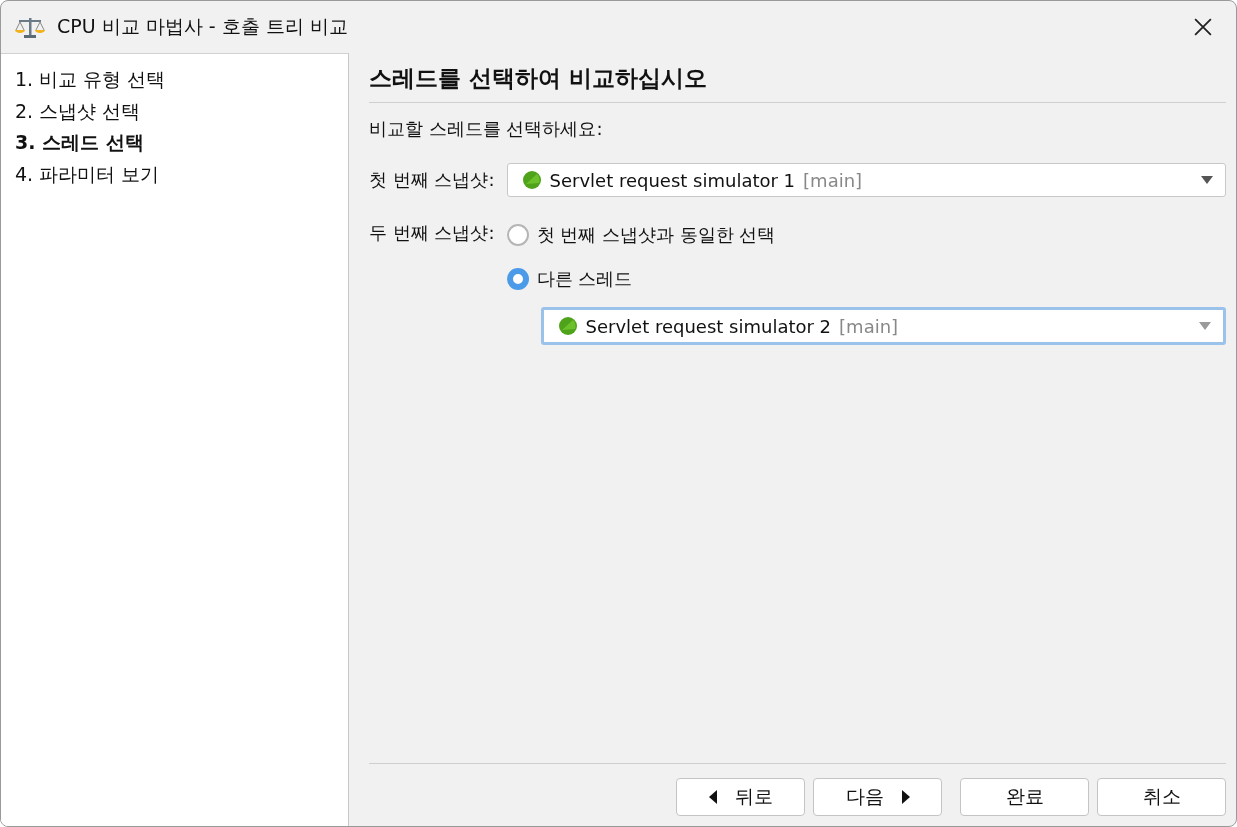 The height and width of the screenshot is (827, 1237). Describe the element at coordinates (486, 129) in the screenshot. I see `instruction-text: 비교할 스레드를 선택하세요:` at that location.